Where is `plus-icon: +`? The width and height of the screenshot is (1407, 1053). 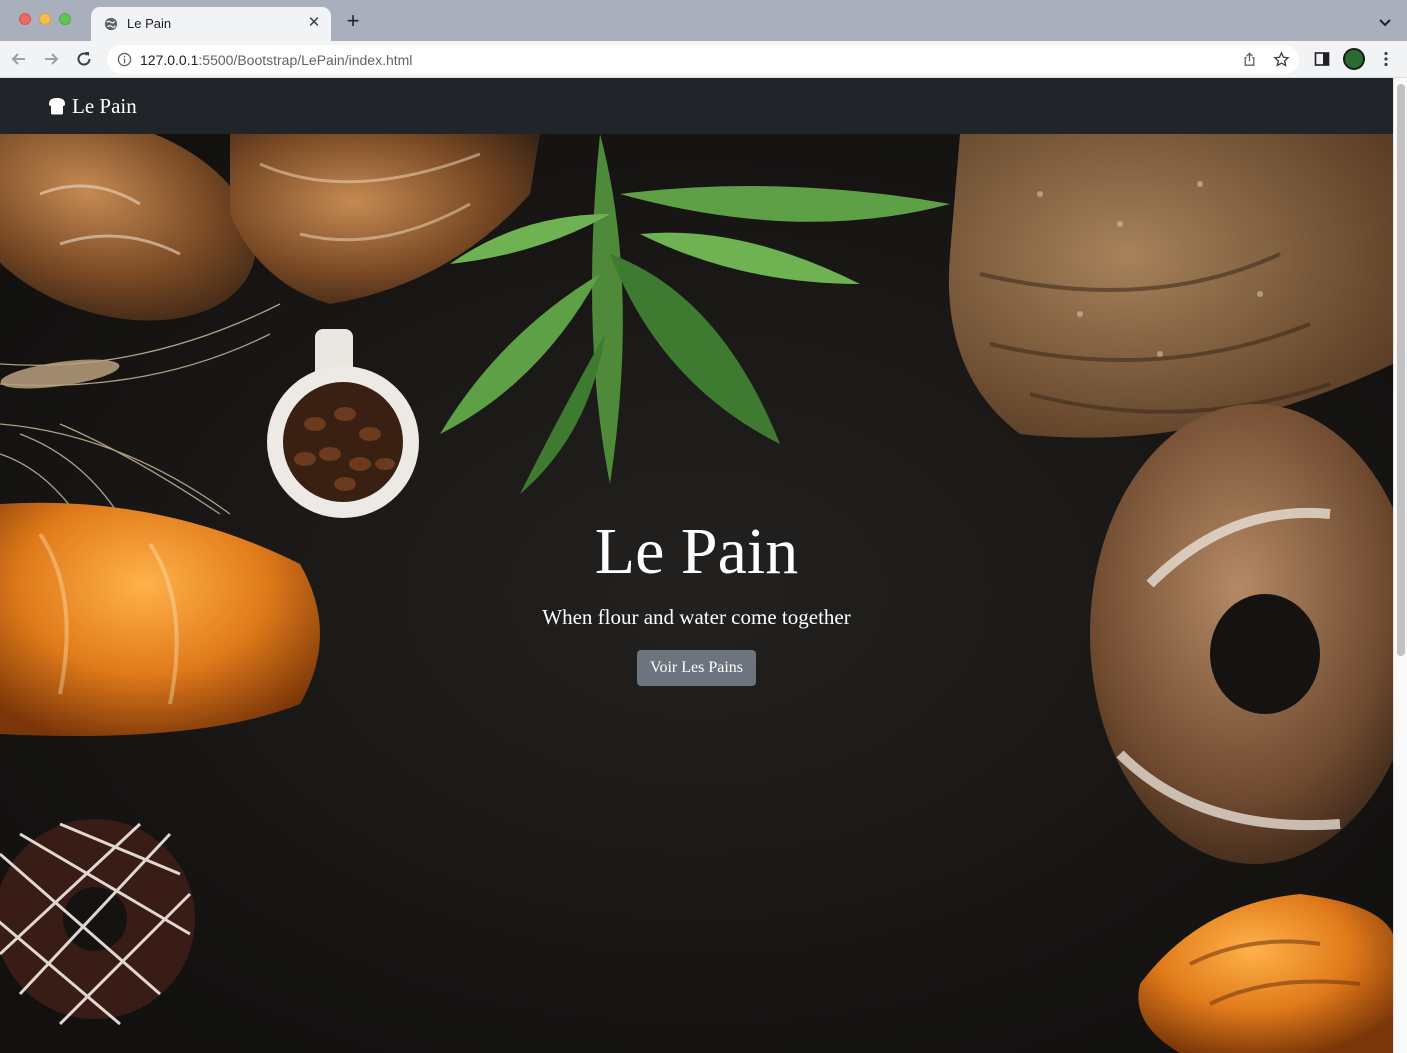
plus-icon: + is located at coordinates (353, 21).